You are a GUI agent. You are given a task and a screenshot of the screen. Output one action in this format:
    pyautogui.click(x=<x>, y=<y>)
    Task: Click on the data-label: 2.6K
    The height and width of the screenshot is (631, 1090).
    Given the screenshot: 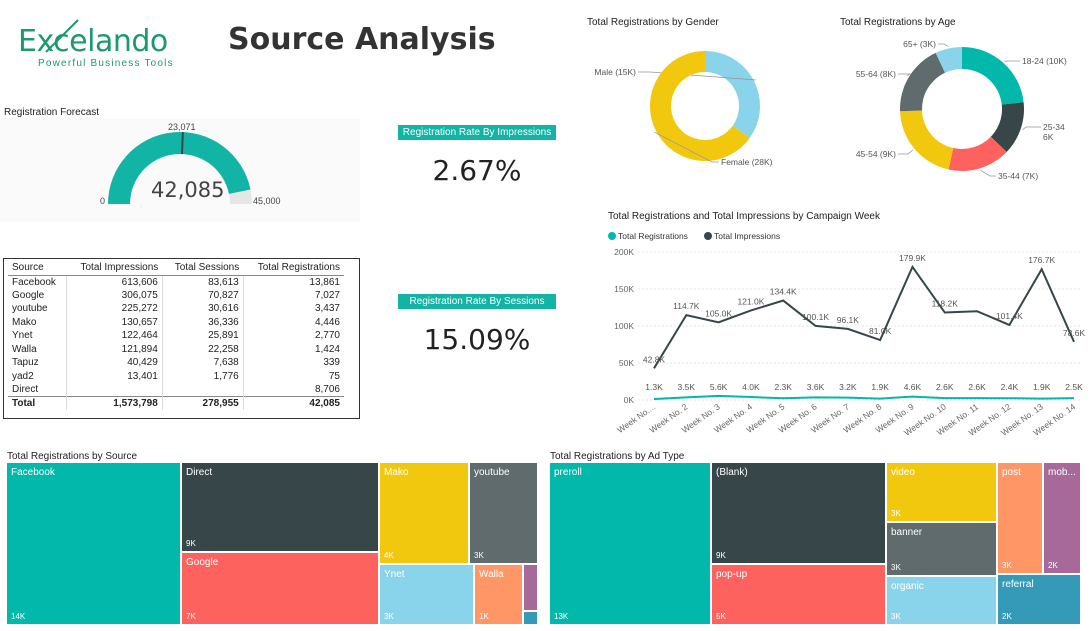 What is the action you would take?
    pyautogui.click(x=945, y=387)
    